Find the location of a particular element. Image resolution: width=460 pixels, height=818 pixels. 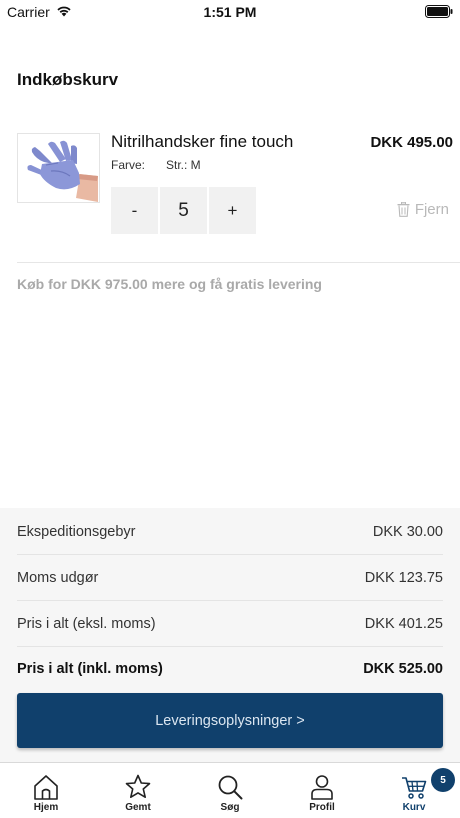

tab-saved: Gemt is located at coordinates (138, 790).